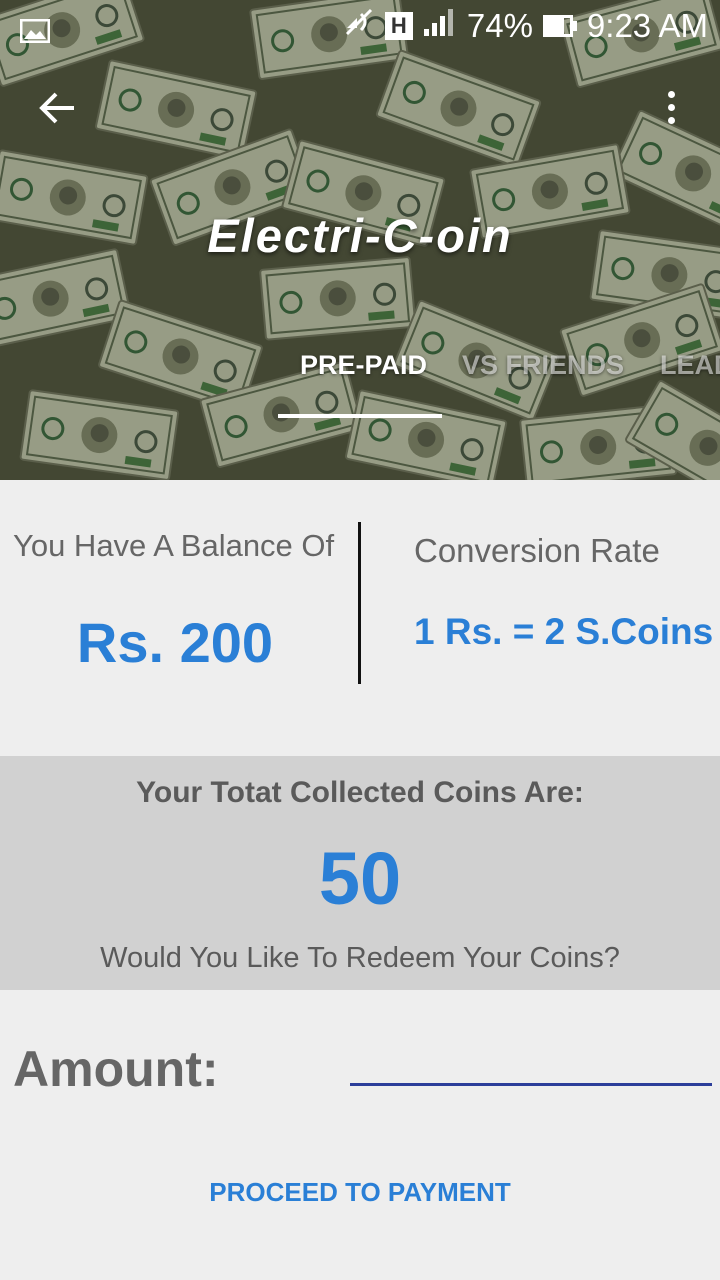  What do you see at coordinates (359, 603) in the screenshot?
I see `vertical-divider` at bounding box center [359, 603].